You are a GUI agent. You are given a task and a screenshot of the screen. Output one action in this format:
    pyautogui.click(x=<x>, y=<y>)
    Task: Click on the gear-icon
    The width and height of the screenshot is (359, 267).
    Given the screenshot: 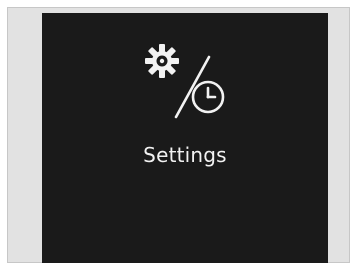 What is the action you would take?
    pyautogui.click(x=162, y=61)
    